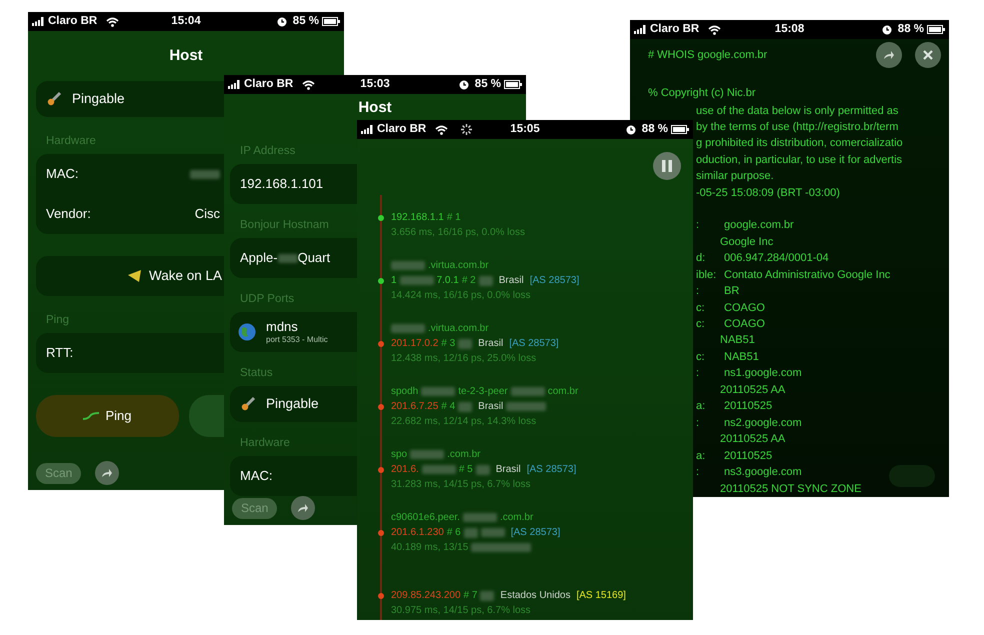  What do you see at coordinates (426, 596) in the screenshot?
I see `ip-address: 209.85.243.200` at bounding box center [426, 596].